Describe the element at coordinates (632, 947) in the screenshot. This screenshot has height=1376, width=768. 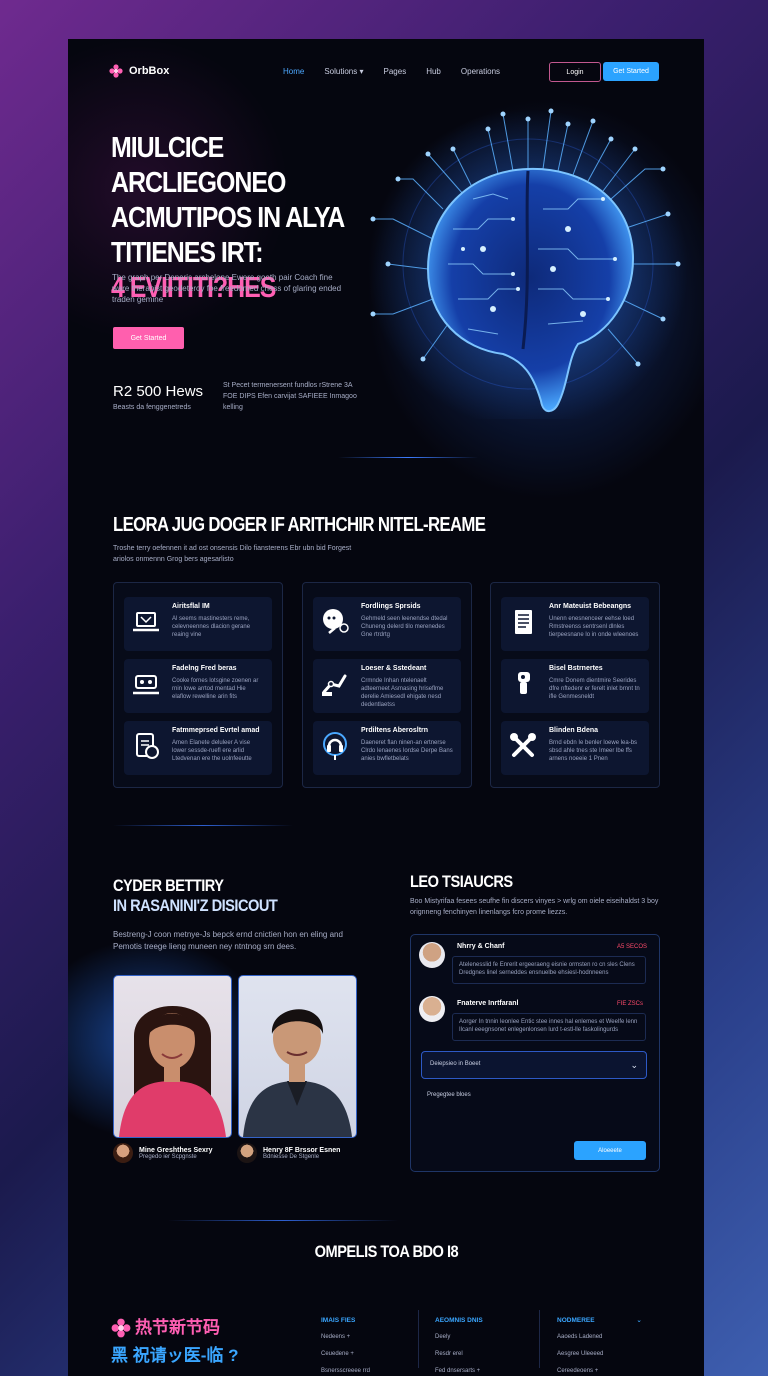
I see `review-badge: A5 SECOS` at that location.